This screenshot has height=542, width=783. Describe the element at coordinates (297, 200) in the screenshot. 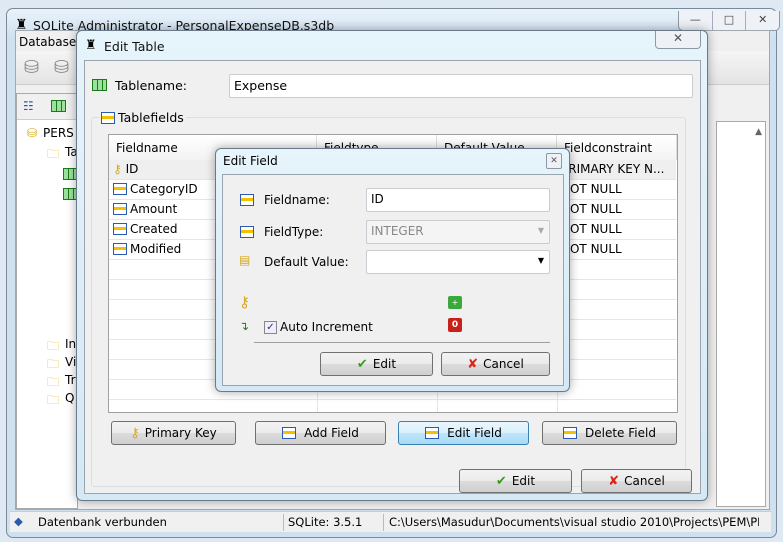

I see `fieldname-label: Fieldname:` at that location.